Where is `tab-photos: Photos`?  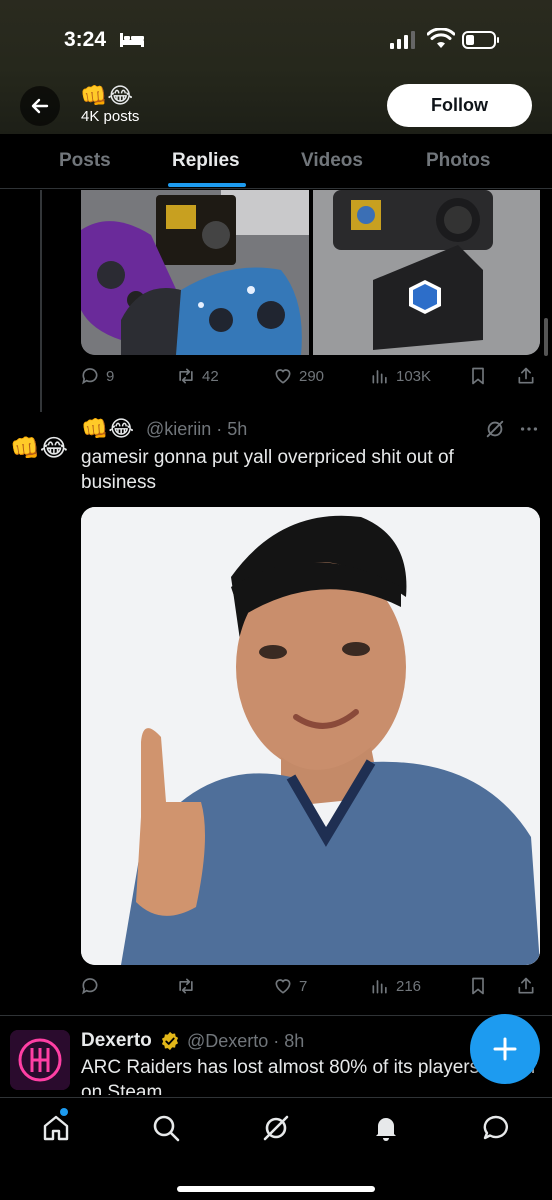 tab-photos: Photos is located at coordinates (458, 161).